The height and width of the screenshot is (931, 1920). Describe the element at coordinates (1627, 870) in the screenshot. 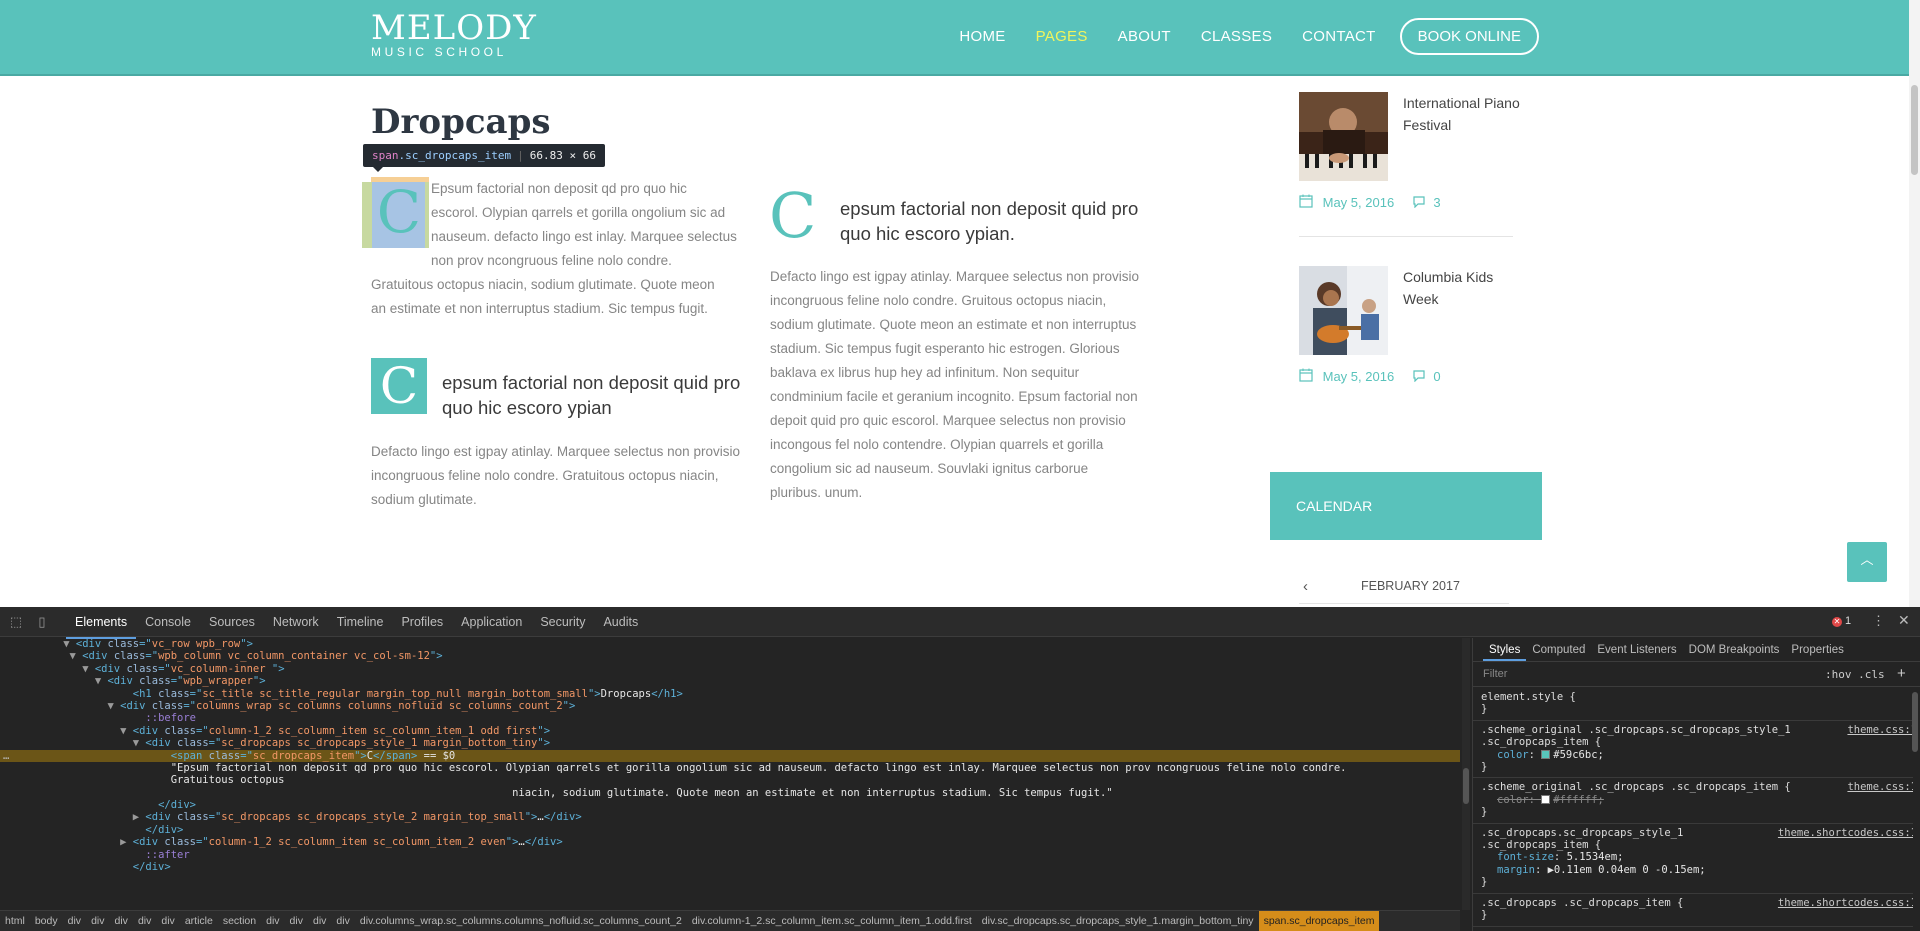

I see `css-prop-value: ▶0.11em 0.04em 0 -0.15em;` at that location.